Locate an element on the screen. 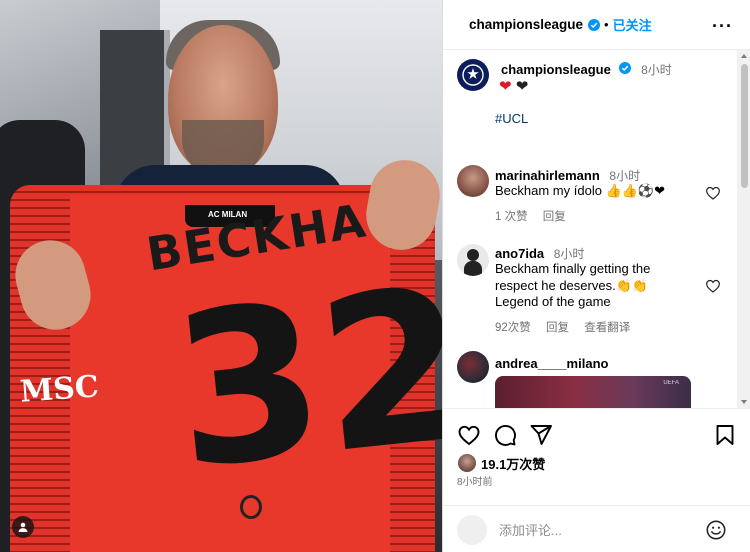 This screenshot has height=552, width=750. comment-text-line: Legend of the game is located at coordinates (553, 301).